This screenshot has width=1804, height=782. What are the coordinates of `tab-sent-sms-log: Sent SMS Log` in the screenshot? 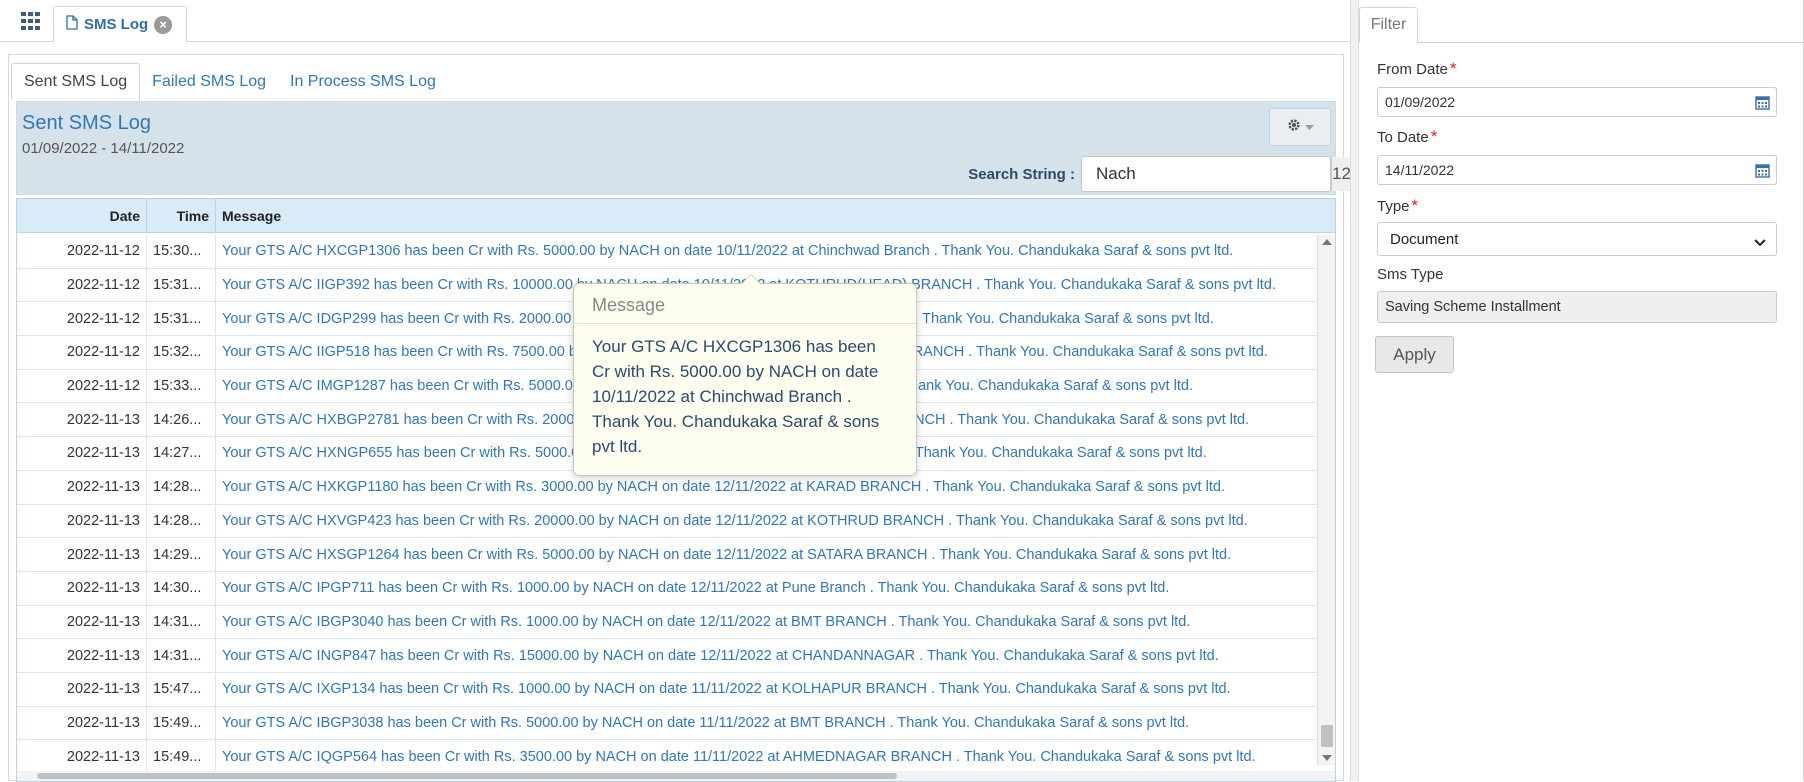 It's located at (76, 82).